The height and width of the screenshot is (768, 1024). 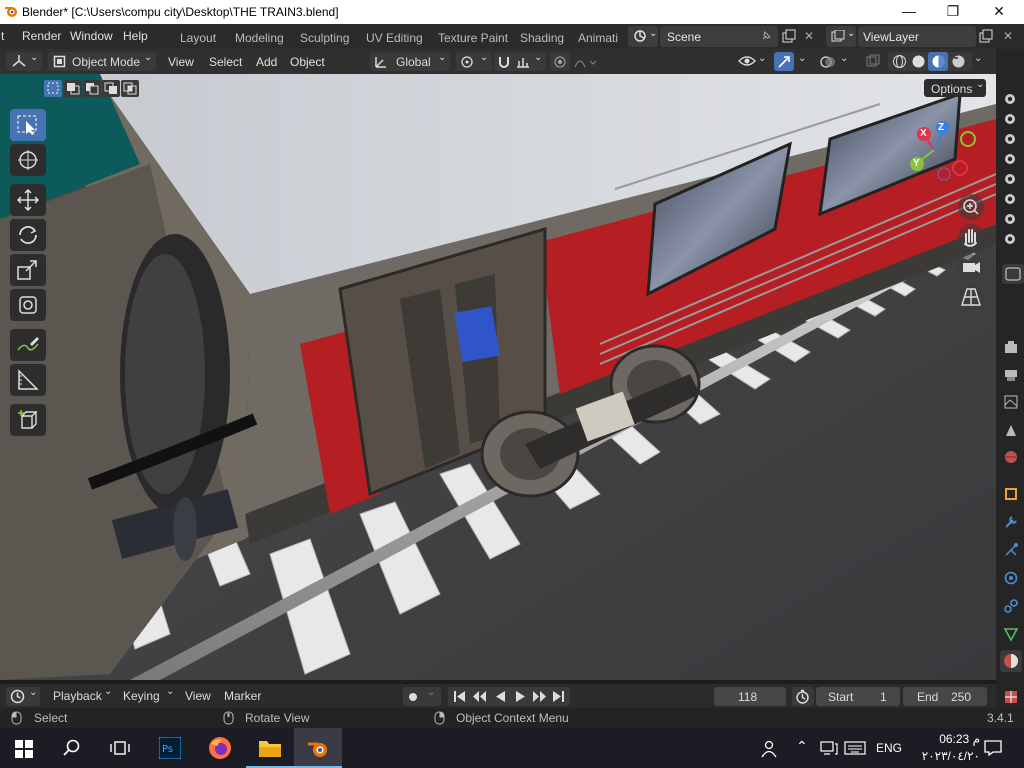 What do you see at coordinates (971, 207) in the screenshot?
I see `zoom-view-button` at bounding box center [971, 207].